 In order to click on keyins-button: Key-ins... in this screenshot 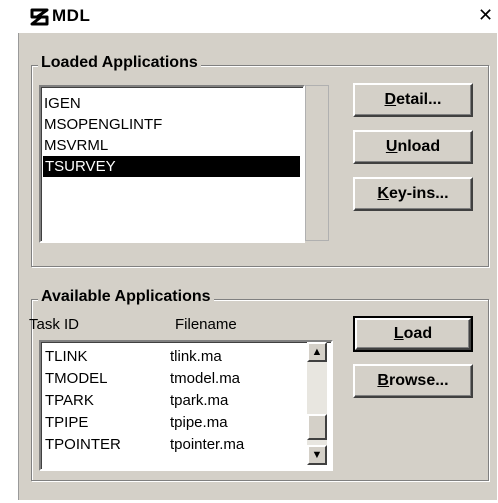, I will do `click(413, 194)`.